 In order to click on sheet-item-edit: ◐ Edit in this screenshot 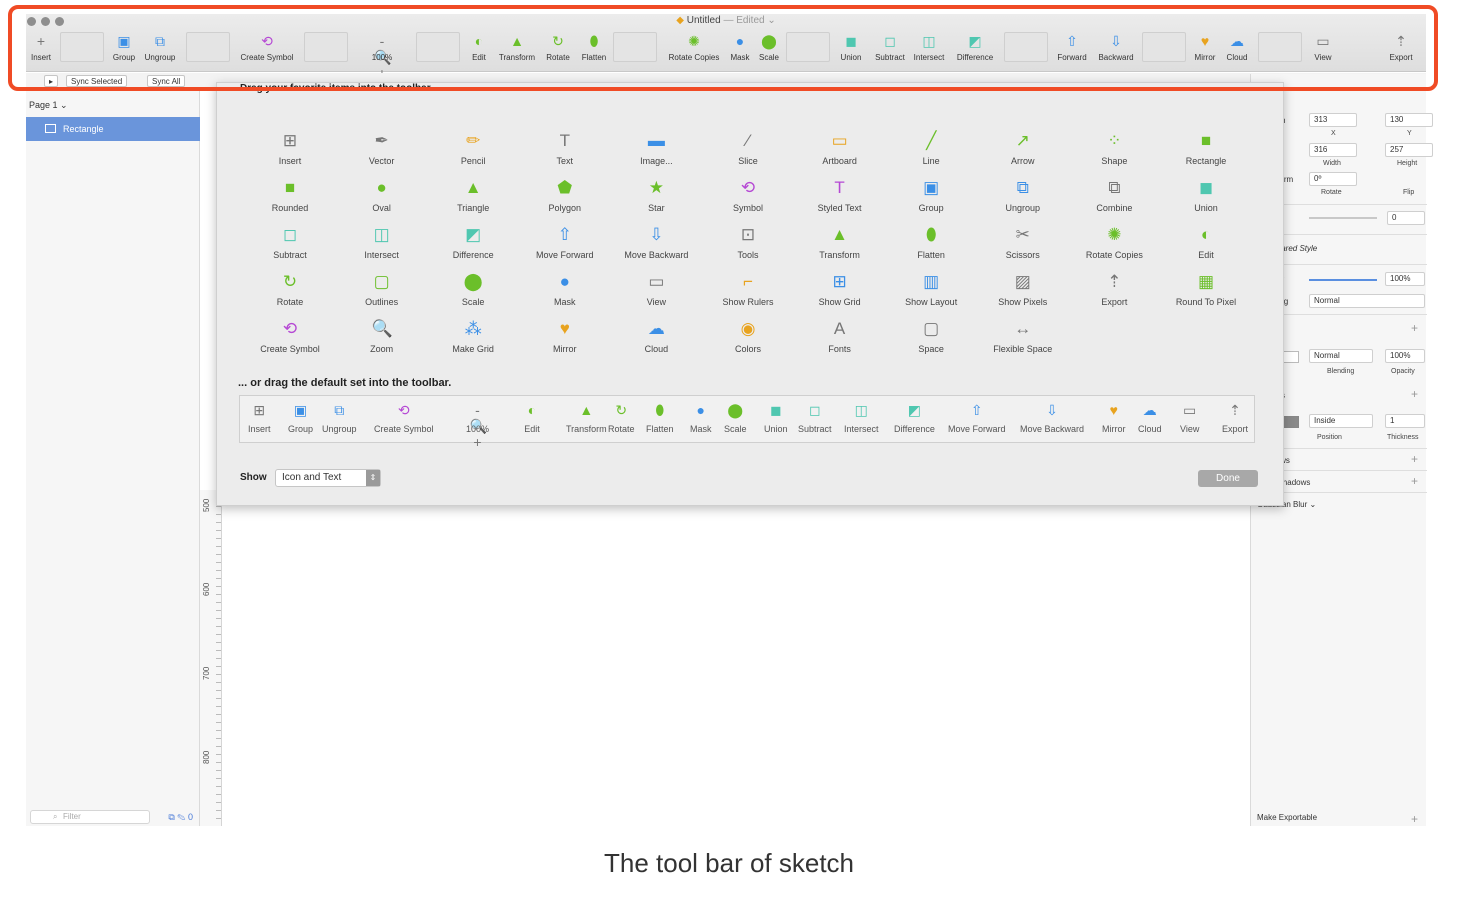, I will do `click(1206, 242)`.